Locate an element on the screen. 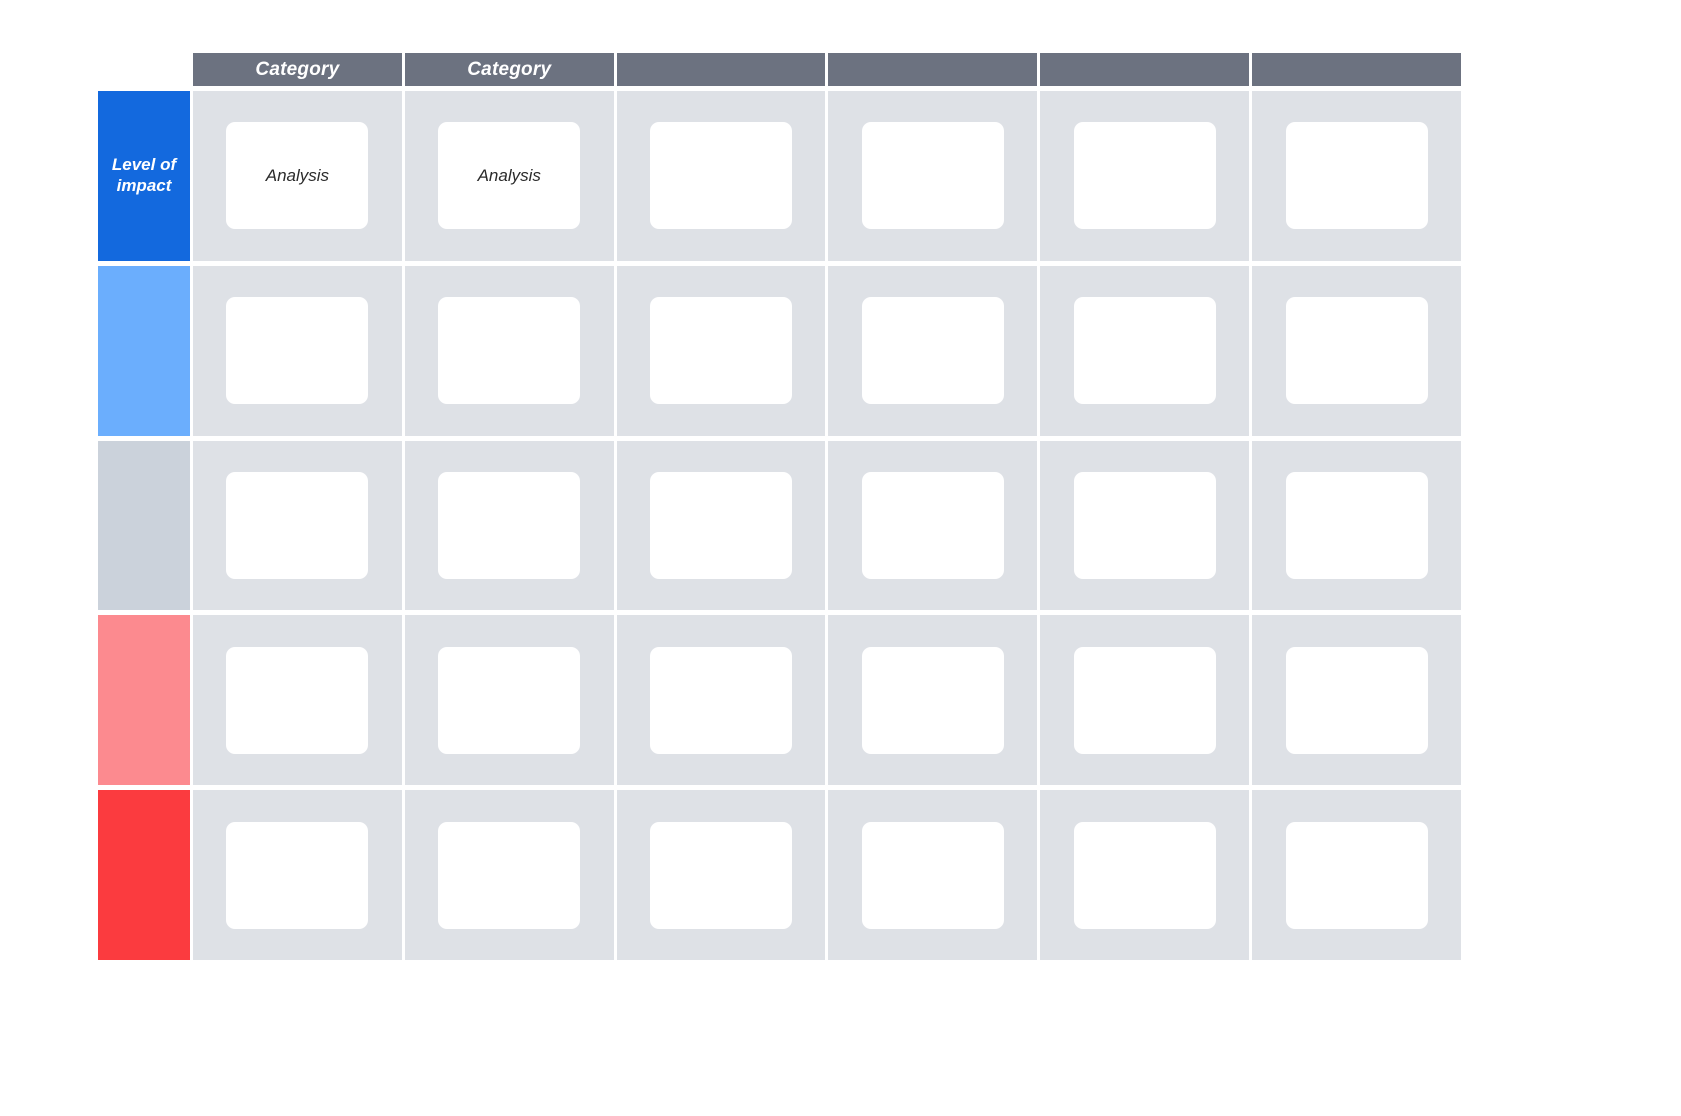 This screenshot has width=1681, height=1116. column-header-1-label: Category is located at coordinates (297, 69).